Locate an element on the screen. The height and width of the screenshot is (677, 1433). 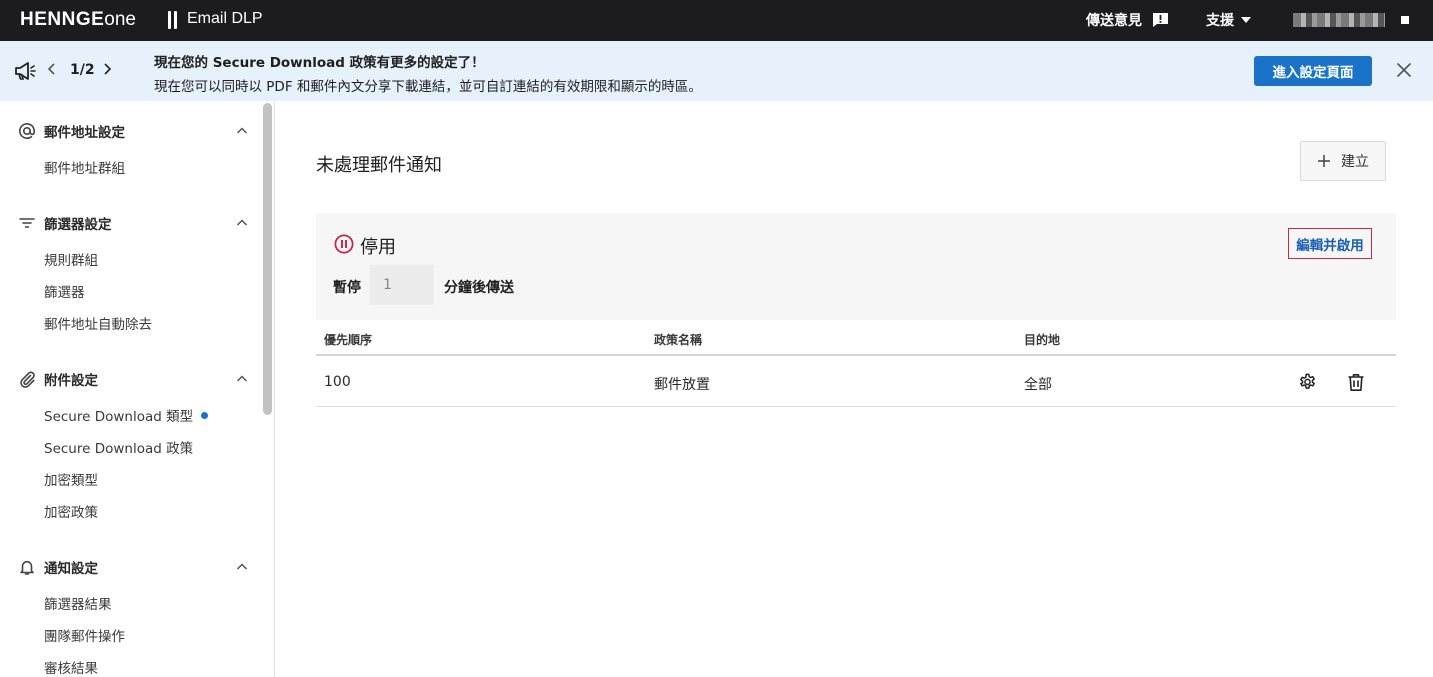
chevron-left-icon is located at coordinates (51, 69).